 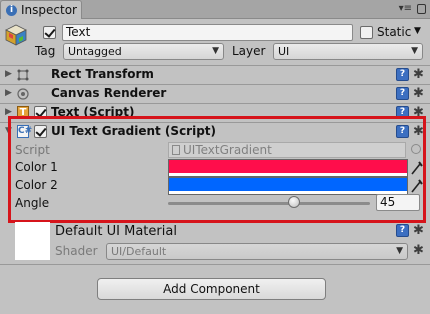 I want to click on object-name-input: Text, so click(x=207, y=32).